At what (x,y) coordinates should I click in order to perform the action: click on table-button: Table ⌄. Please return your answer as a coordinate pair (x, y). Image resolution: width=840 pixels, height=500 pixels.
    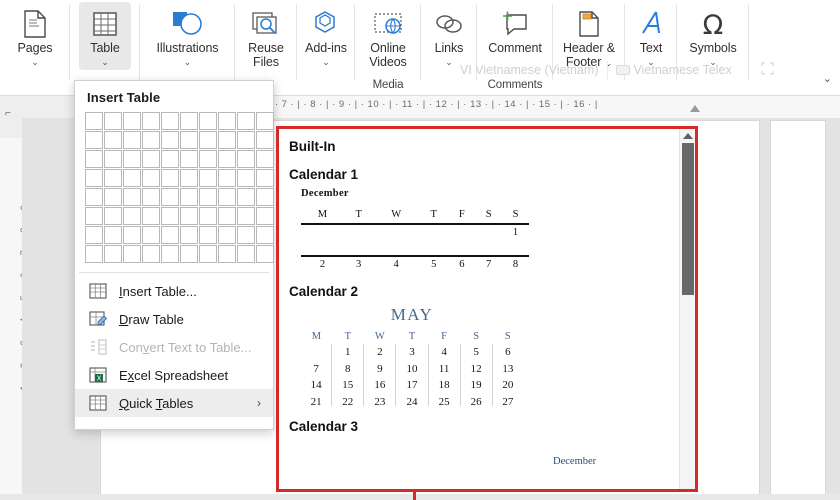
    Looking at the image, I should click on (105, 36).